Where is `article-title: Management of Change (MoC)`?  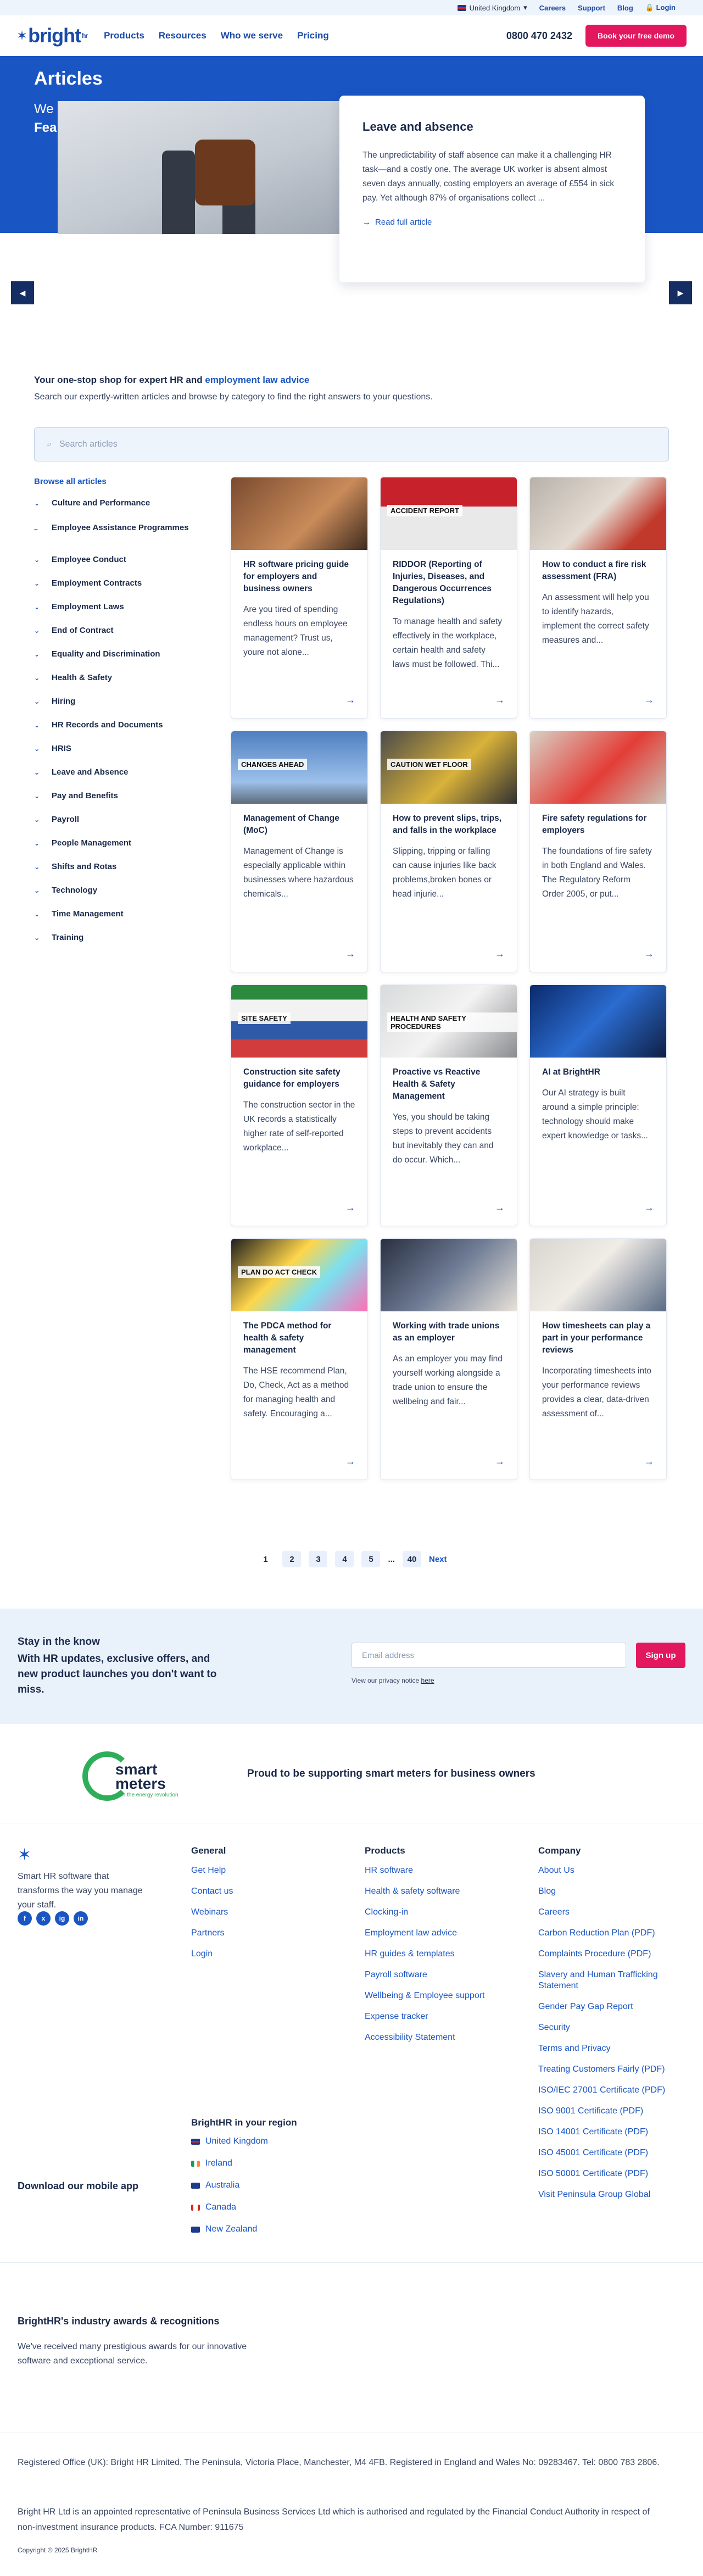
article-title: Management of Change (MoC) is located at coordinates (299, 820).